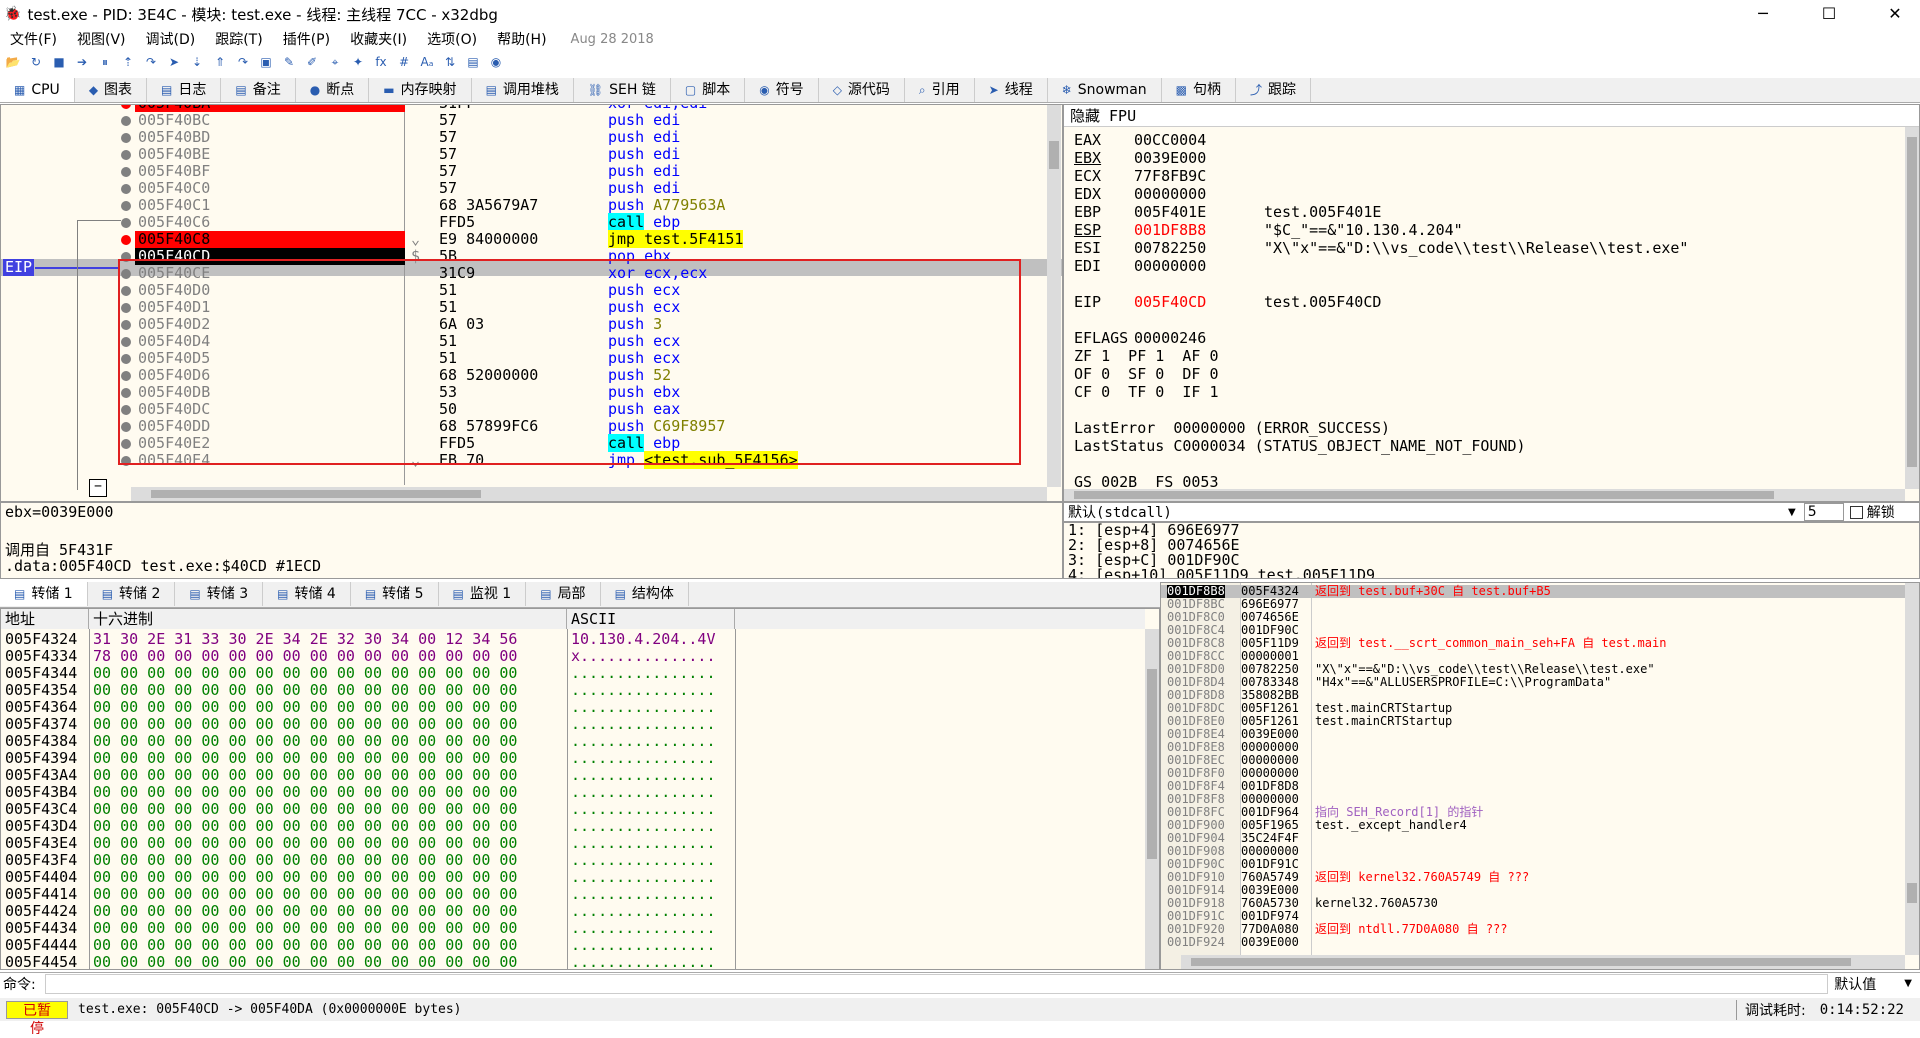 The height and width of the screenshot is (1038, 1920). What do you see at coordinates (289, 62) in the screenshot?
I see `patch-icon: ✎` at bounding box center [289, 62].